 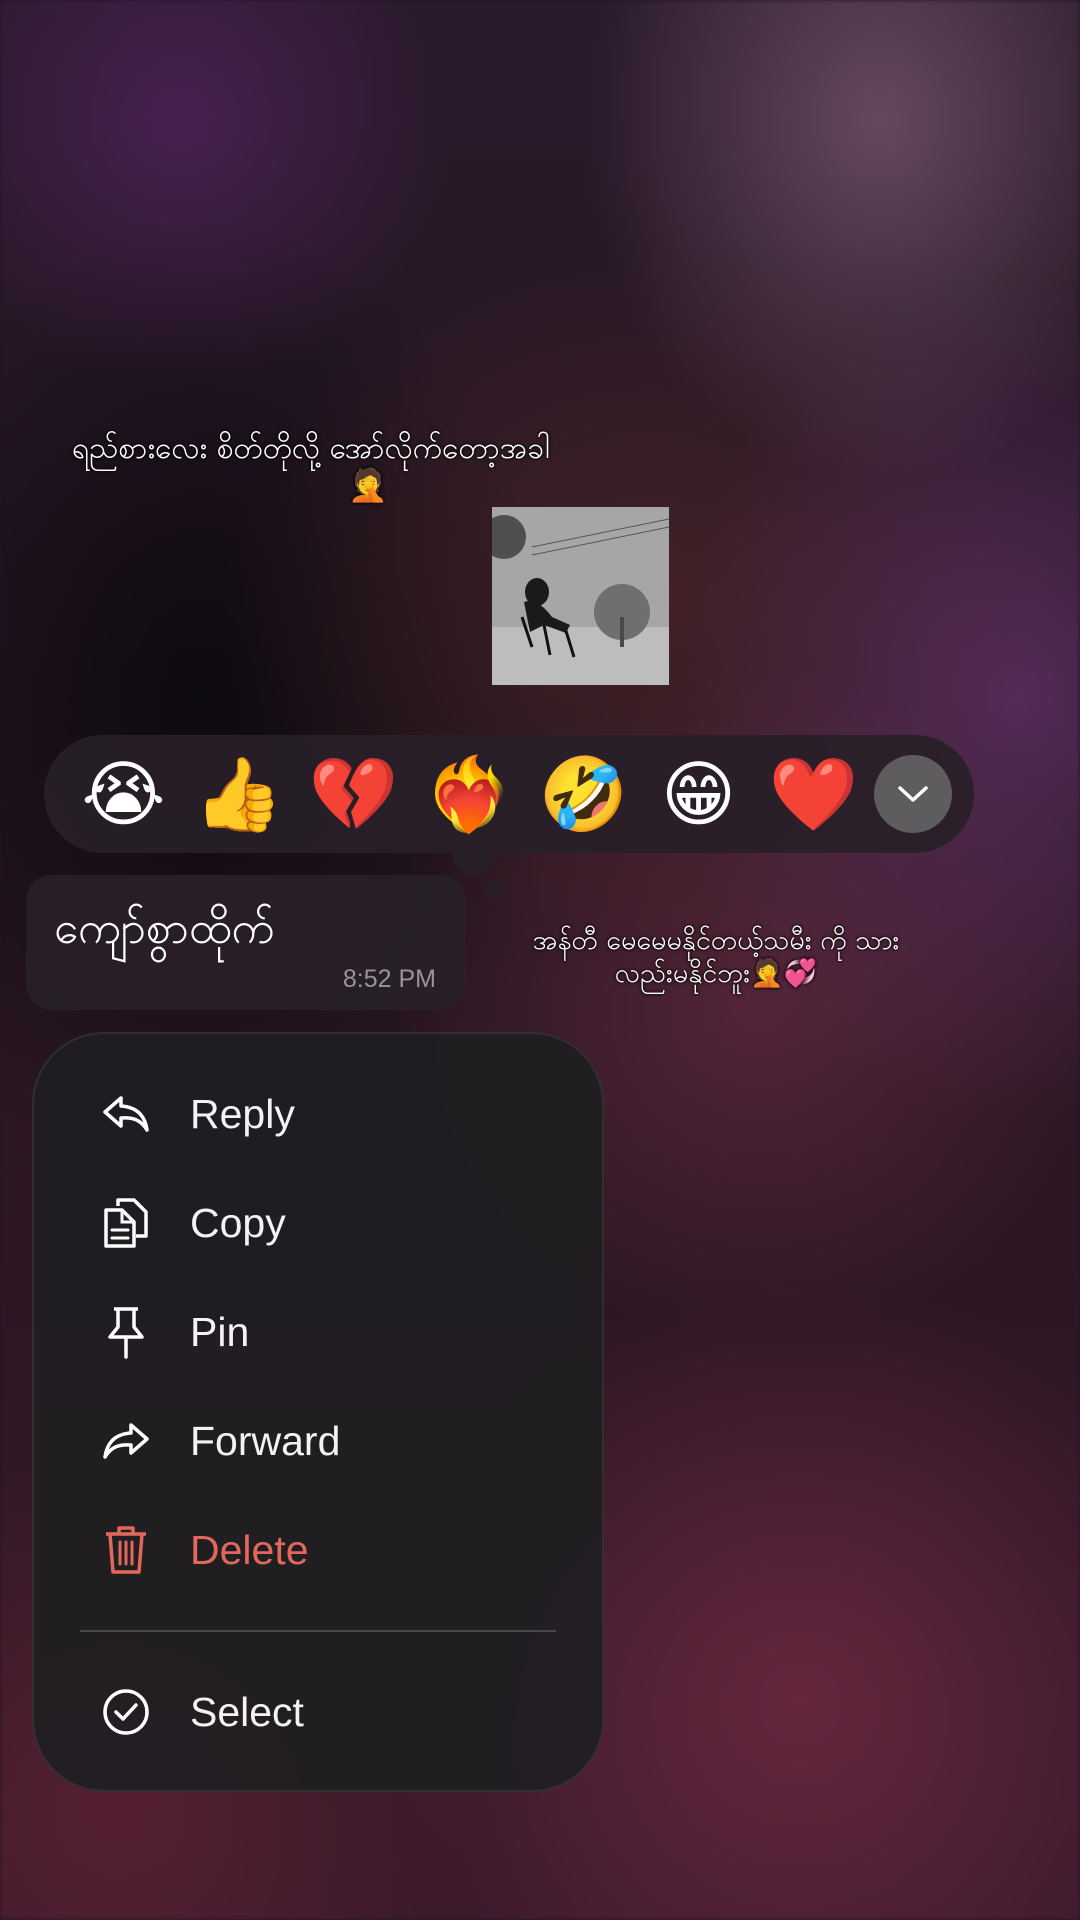 I want to click on menu-item-forward: Forward, so click(x=318, y=1441).